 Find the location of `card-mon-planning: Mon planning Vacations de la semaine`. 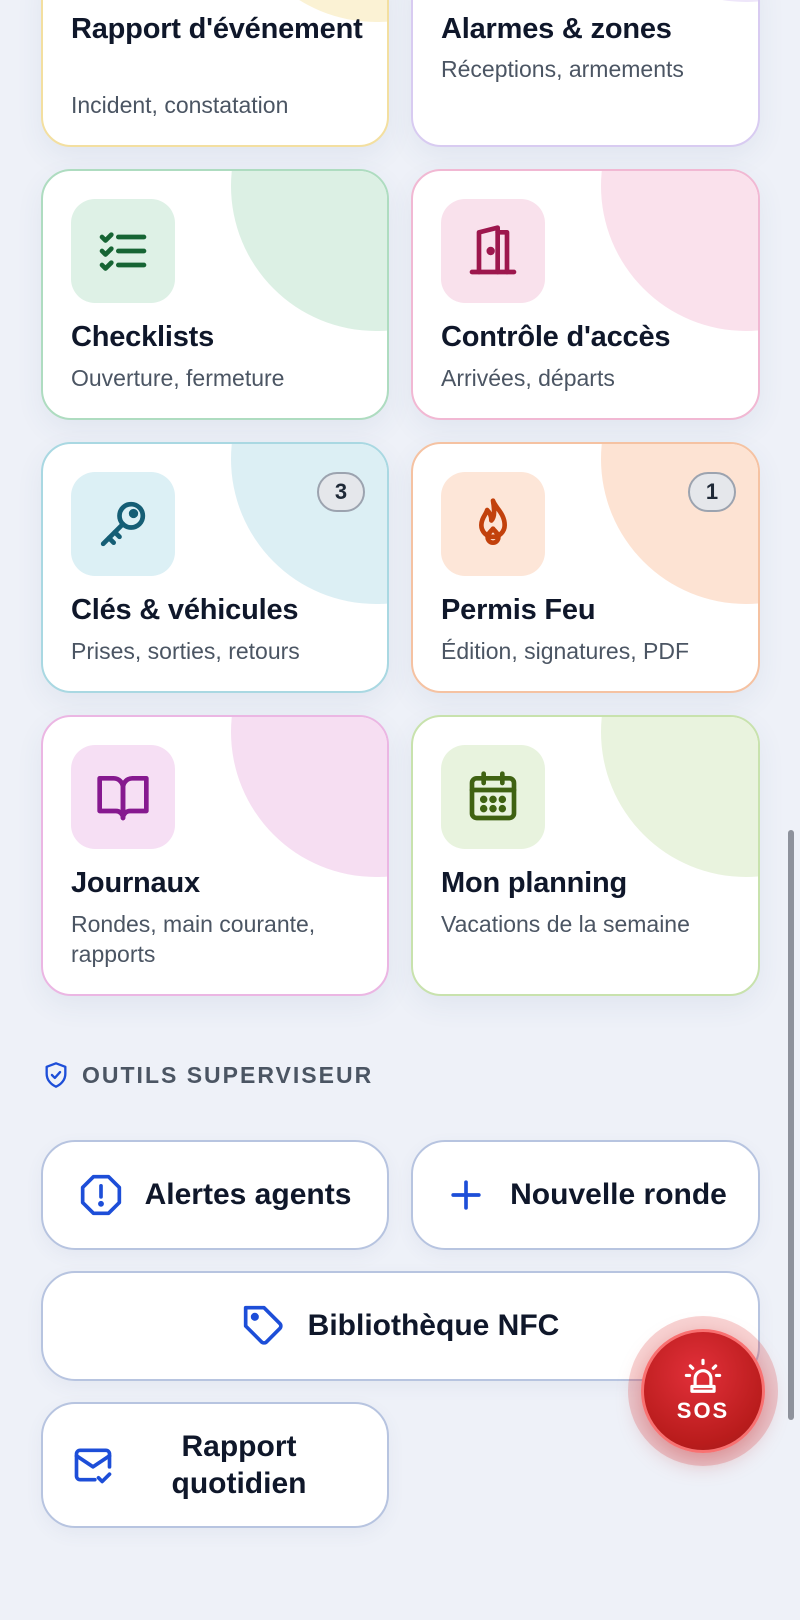

card-mon-planning: Mon planning Vacations de la semaine is located at coordinates (585, 855).